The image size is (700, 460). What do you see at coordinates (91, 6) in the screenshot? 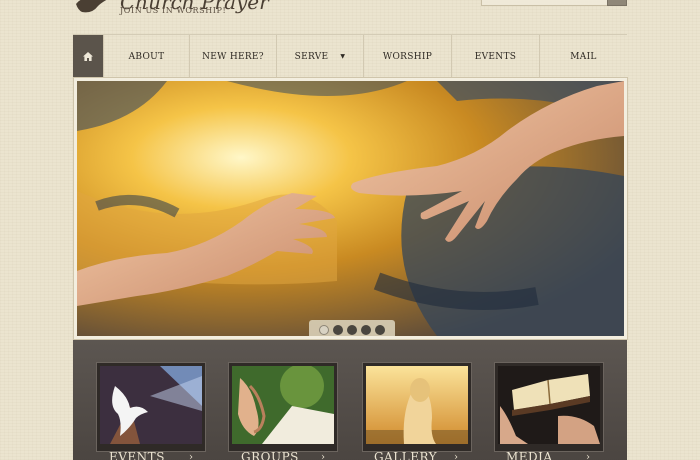
I see `dove-logo-icon` at bounding box center [91, 6].